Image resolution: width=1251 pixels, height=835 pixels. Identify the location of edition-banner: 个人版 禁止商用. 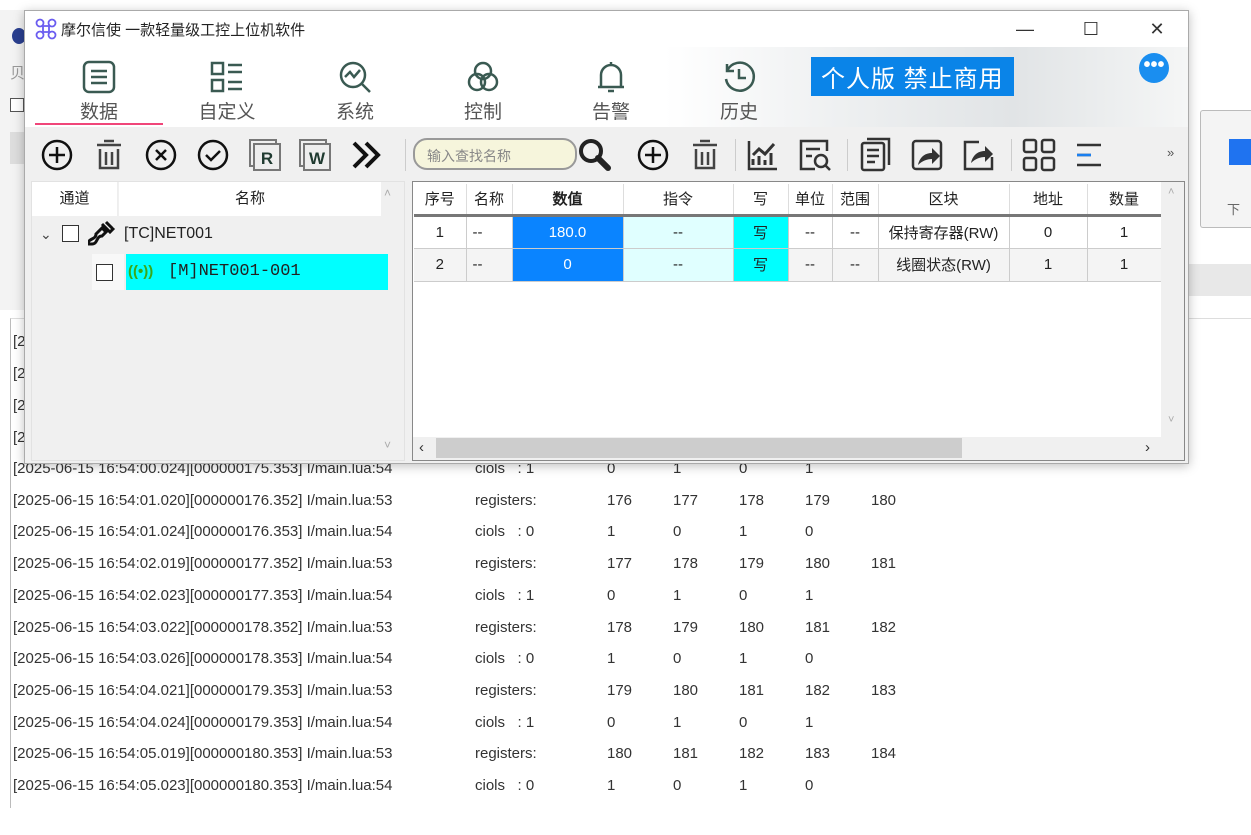
(912, 76).